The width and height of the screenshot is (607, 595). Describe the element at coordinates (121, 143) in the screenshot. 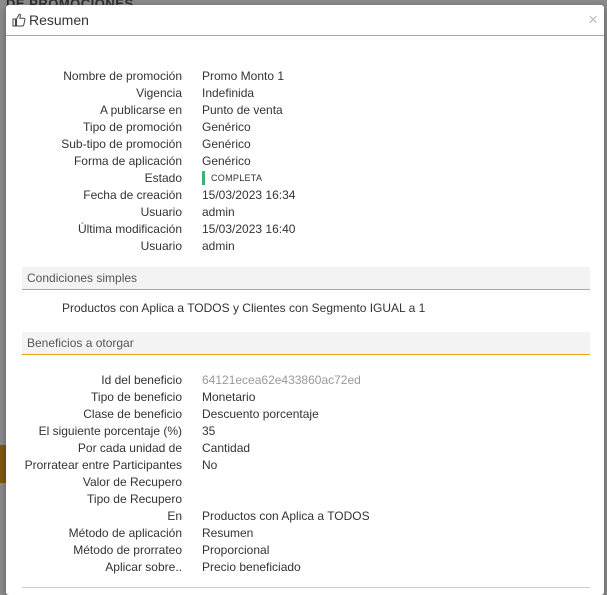

I see `summary-key: Sub-tipo de promoción` at that location.